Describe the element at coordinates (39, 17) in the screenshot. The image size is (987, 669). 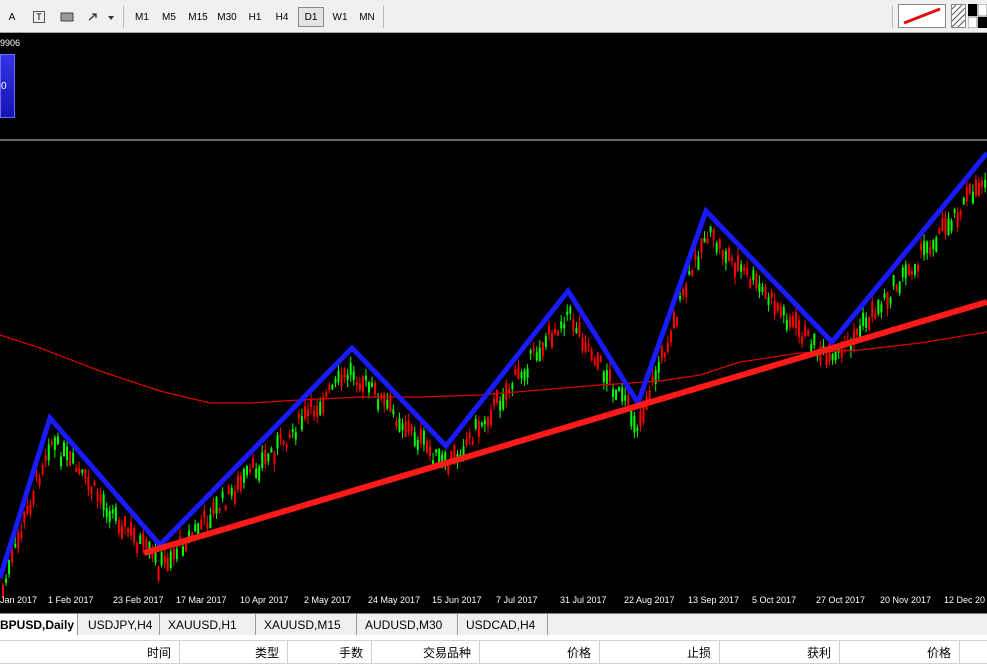
I see `text-label-tool-button: T` at that location.